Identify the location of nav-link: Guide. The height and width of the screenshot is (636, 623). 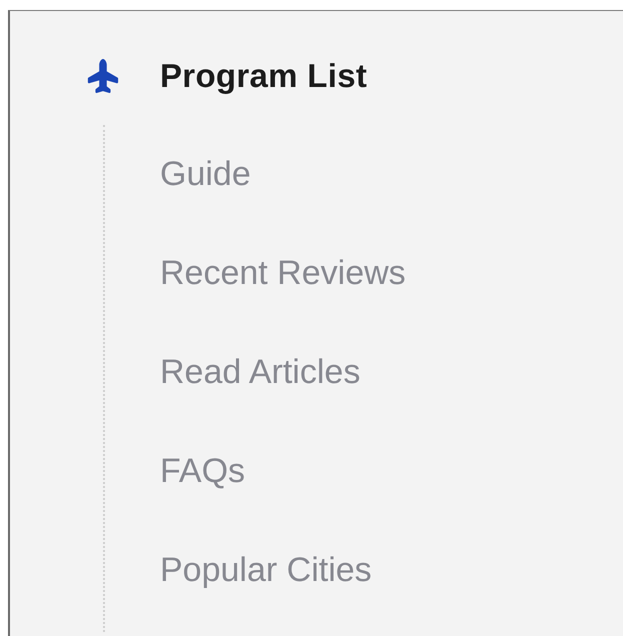
(283, 174).